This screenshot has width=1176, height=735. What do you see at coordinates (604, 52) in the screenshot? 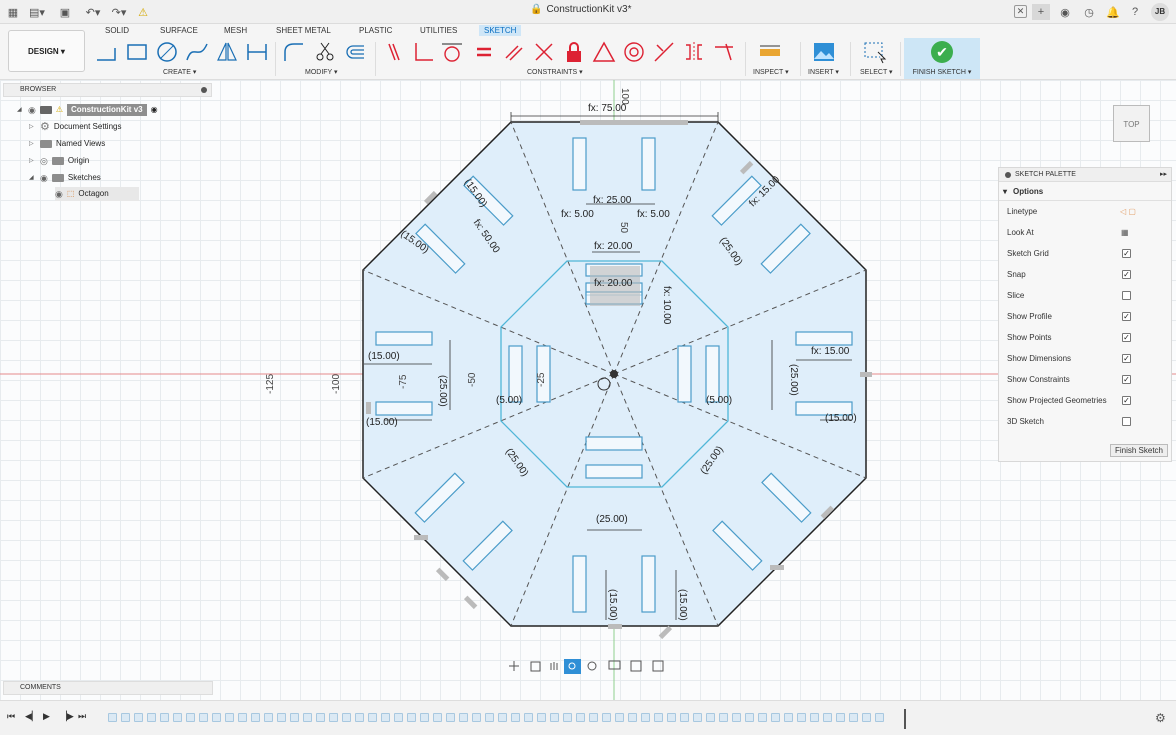
I see `triangle-constraint-icon` at bounding box center [604, 52].